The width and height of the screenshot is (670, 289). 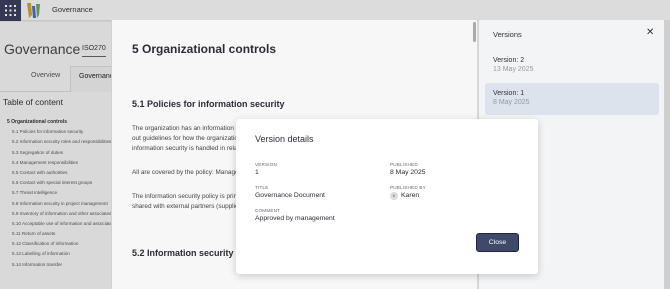 I want to click on version-date: 8 May 2025, so click(x=511, y=102).